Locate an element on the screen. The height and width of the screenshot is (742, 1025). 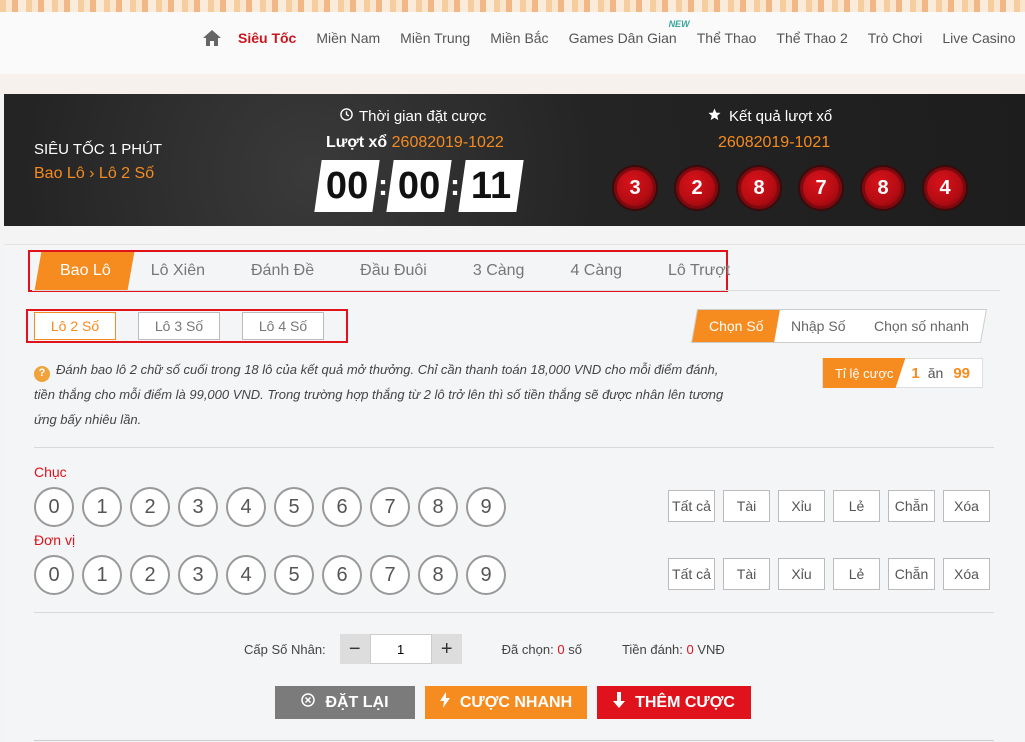
subtab-lo-4-so: Lô 4 Số is located at coordinates (283, 326).